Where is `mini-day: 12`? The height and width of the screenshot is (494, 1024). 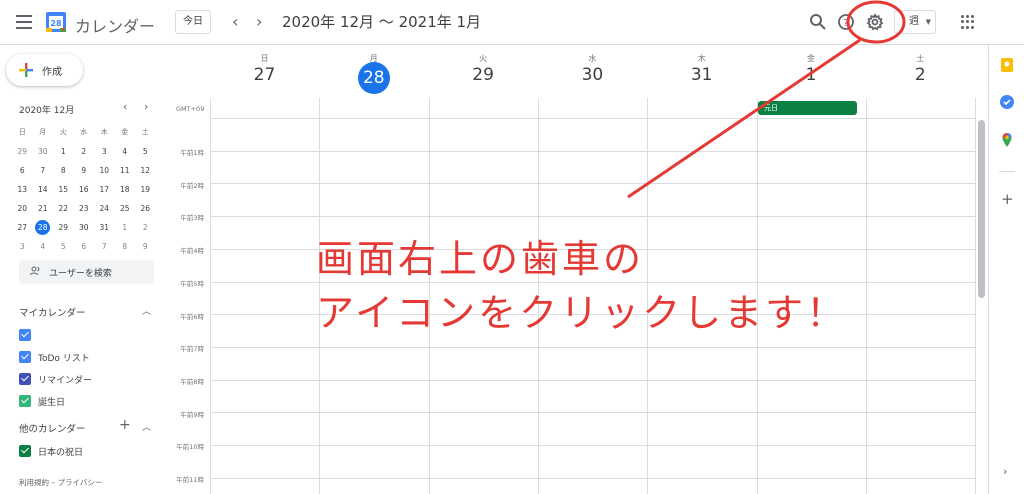
mini-day: 12 is located at coordinates (145, 170).